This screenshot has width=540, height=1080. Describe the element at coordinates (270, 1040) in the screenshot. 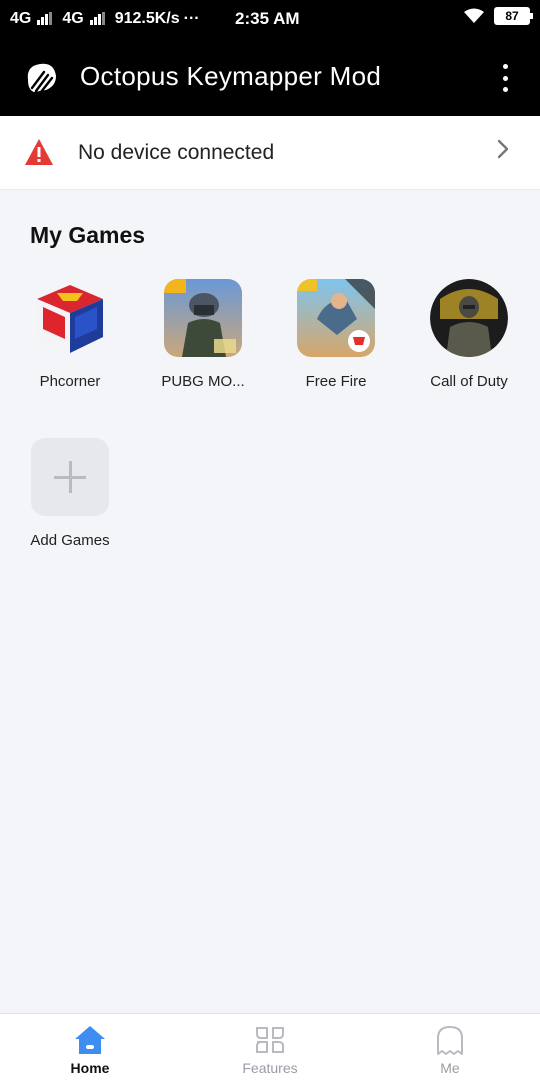

I see `features-grid-icon` at that location.